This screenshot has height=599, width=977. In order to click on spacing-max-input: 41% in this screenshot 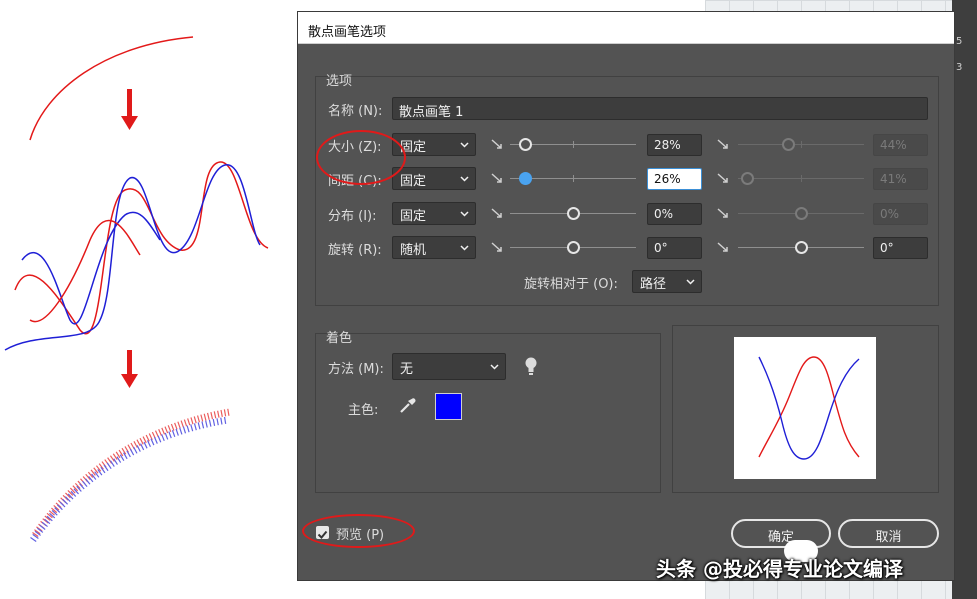, I will do `click(900, 179)`.